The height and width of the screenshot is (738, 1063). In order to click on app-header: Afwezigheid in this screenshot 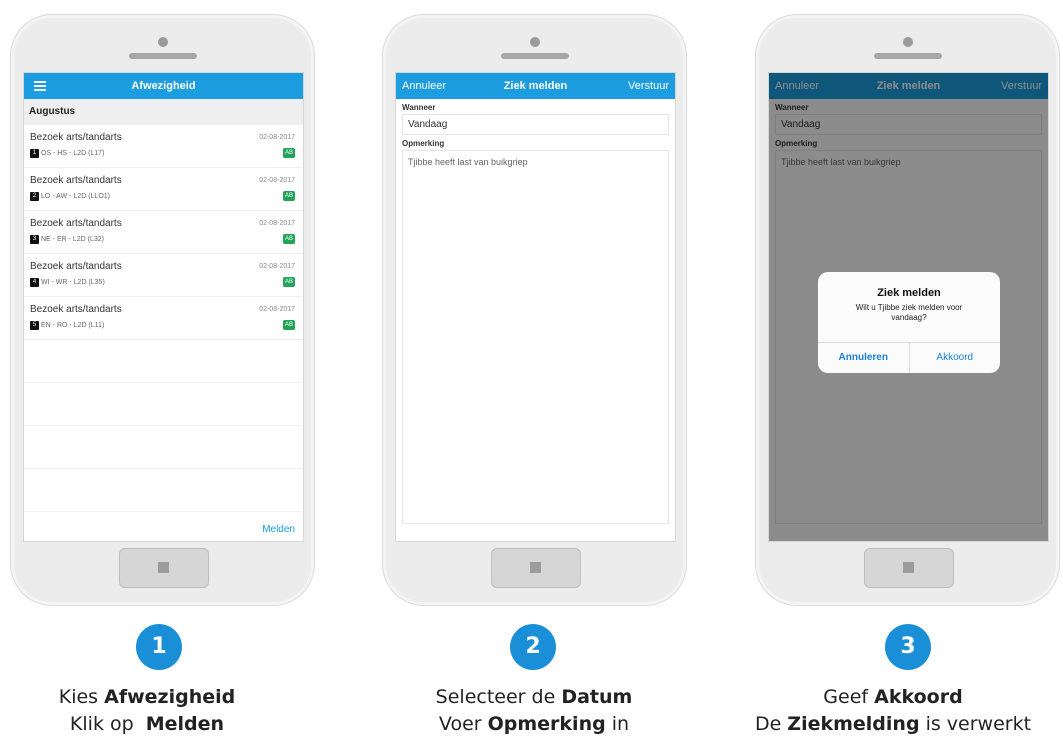, I will do `click(163, 86)`.